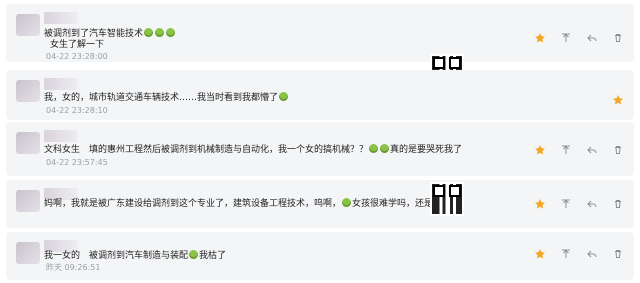 The height and width of the screenshot is (283, 640). What do you see at coordinates (447, 199) in the screenshot?
I see `qr-code-image` at bounding box center [447, 199].